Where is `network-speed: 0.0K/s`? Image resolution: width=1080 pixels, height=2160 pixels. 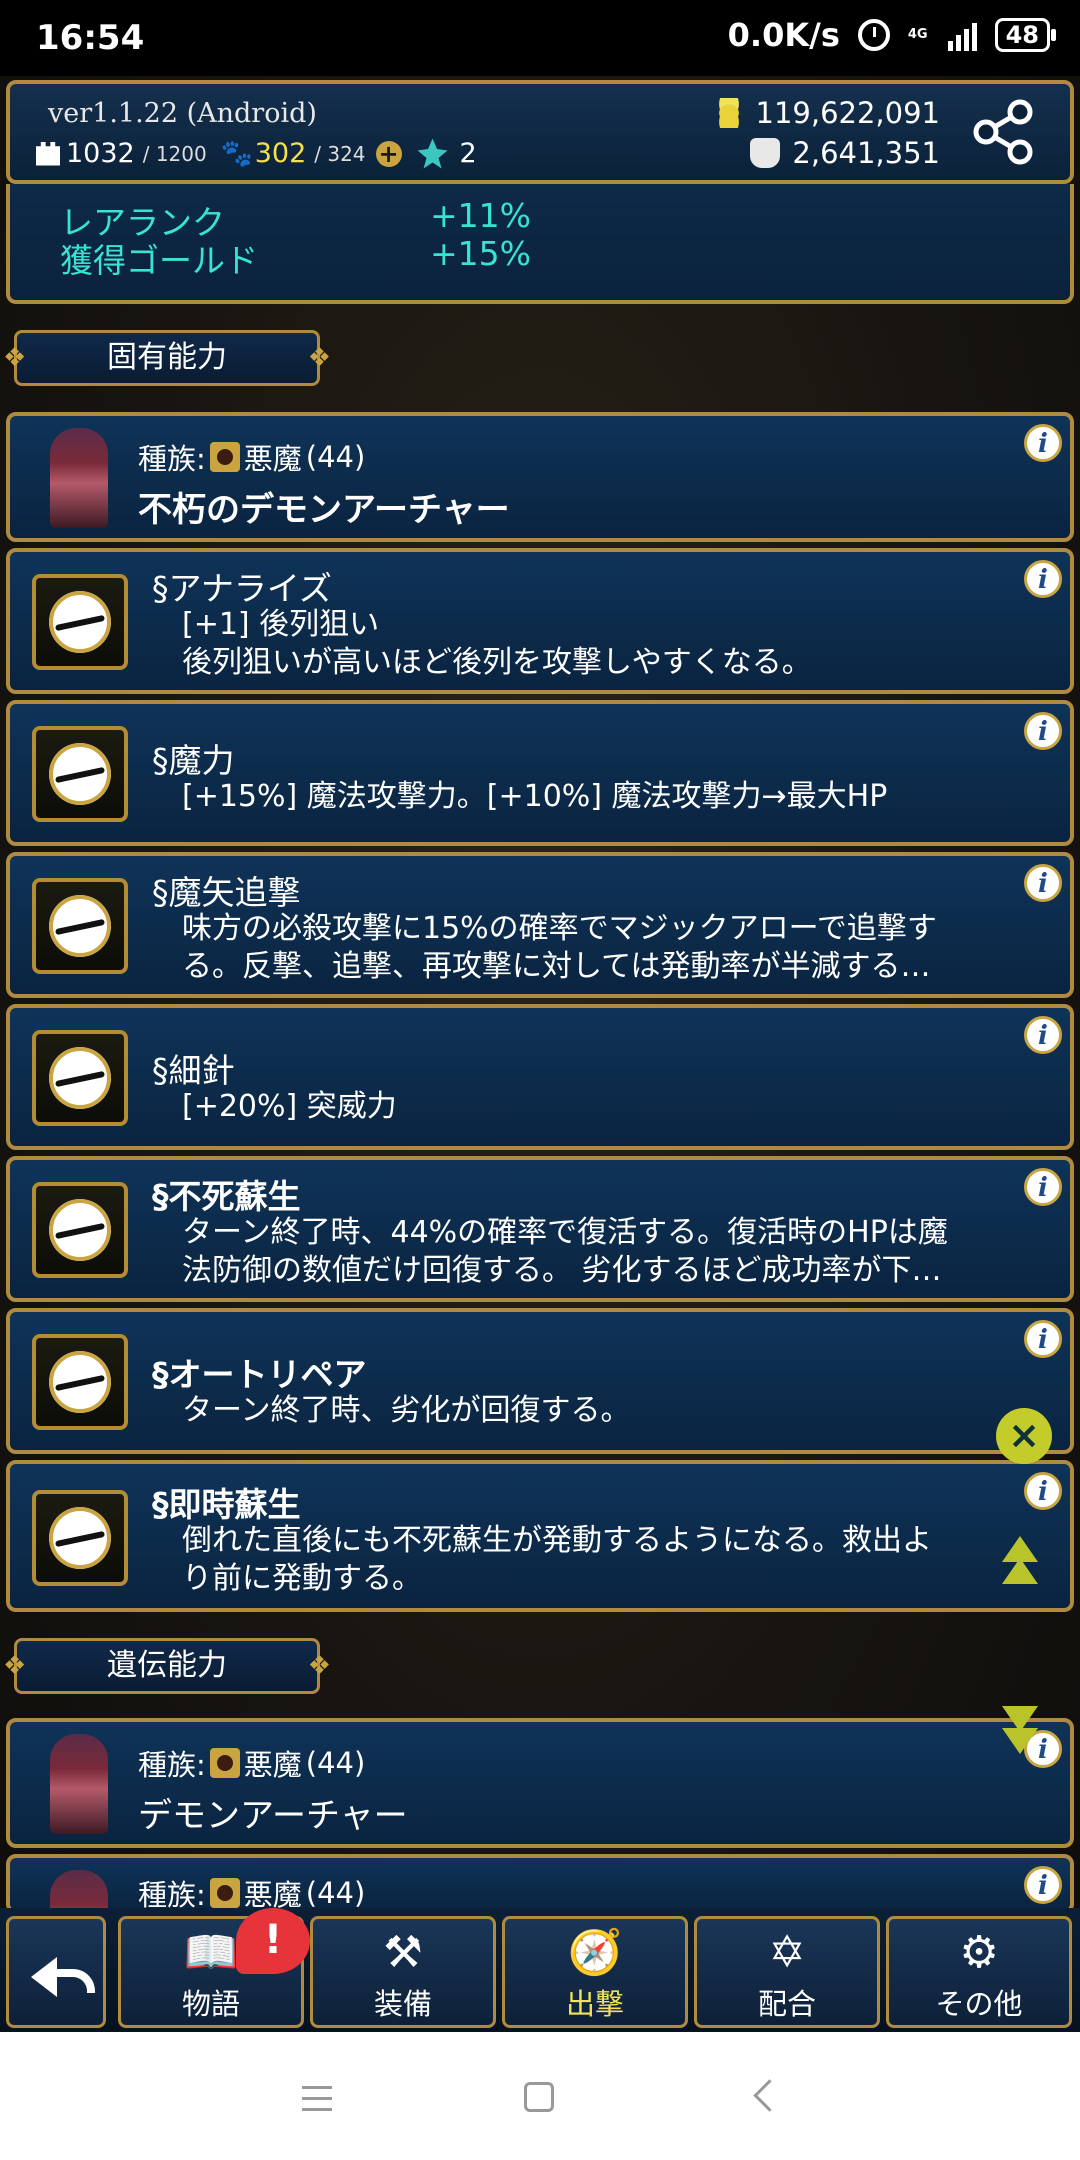
network-speed: 0.0K/s is located at coordinates (783, 35).